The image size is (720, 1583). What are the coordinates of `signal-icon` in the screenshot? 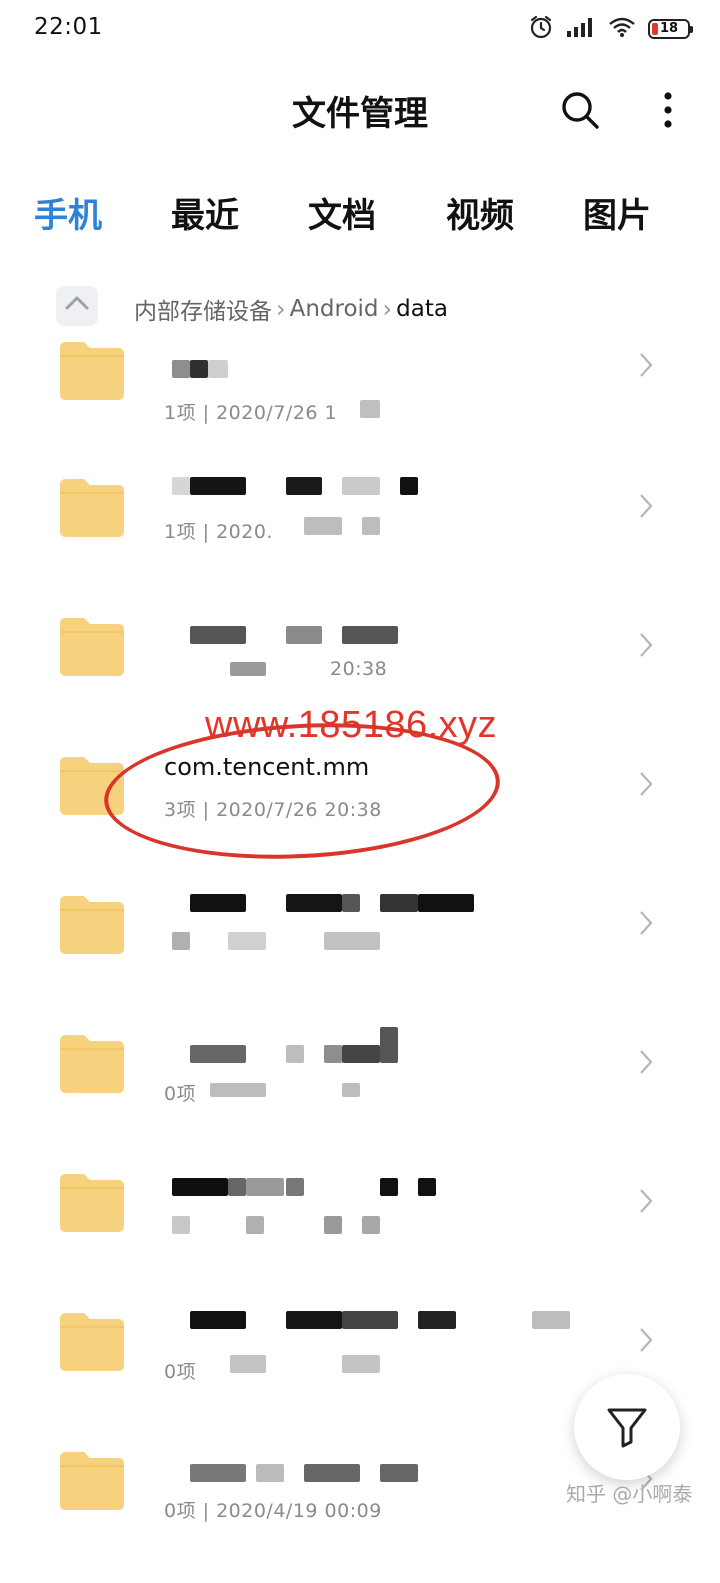 It's located at (581, 29).